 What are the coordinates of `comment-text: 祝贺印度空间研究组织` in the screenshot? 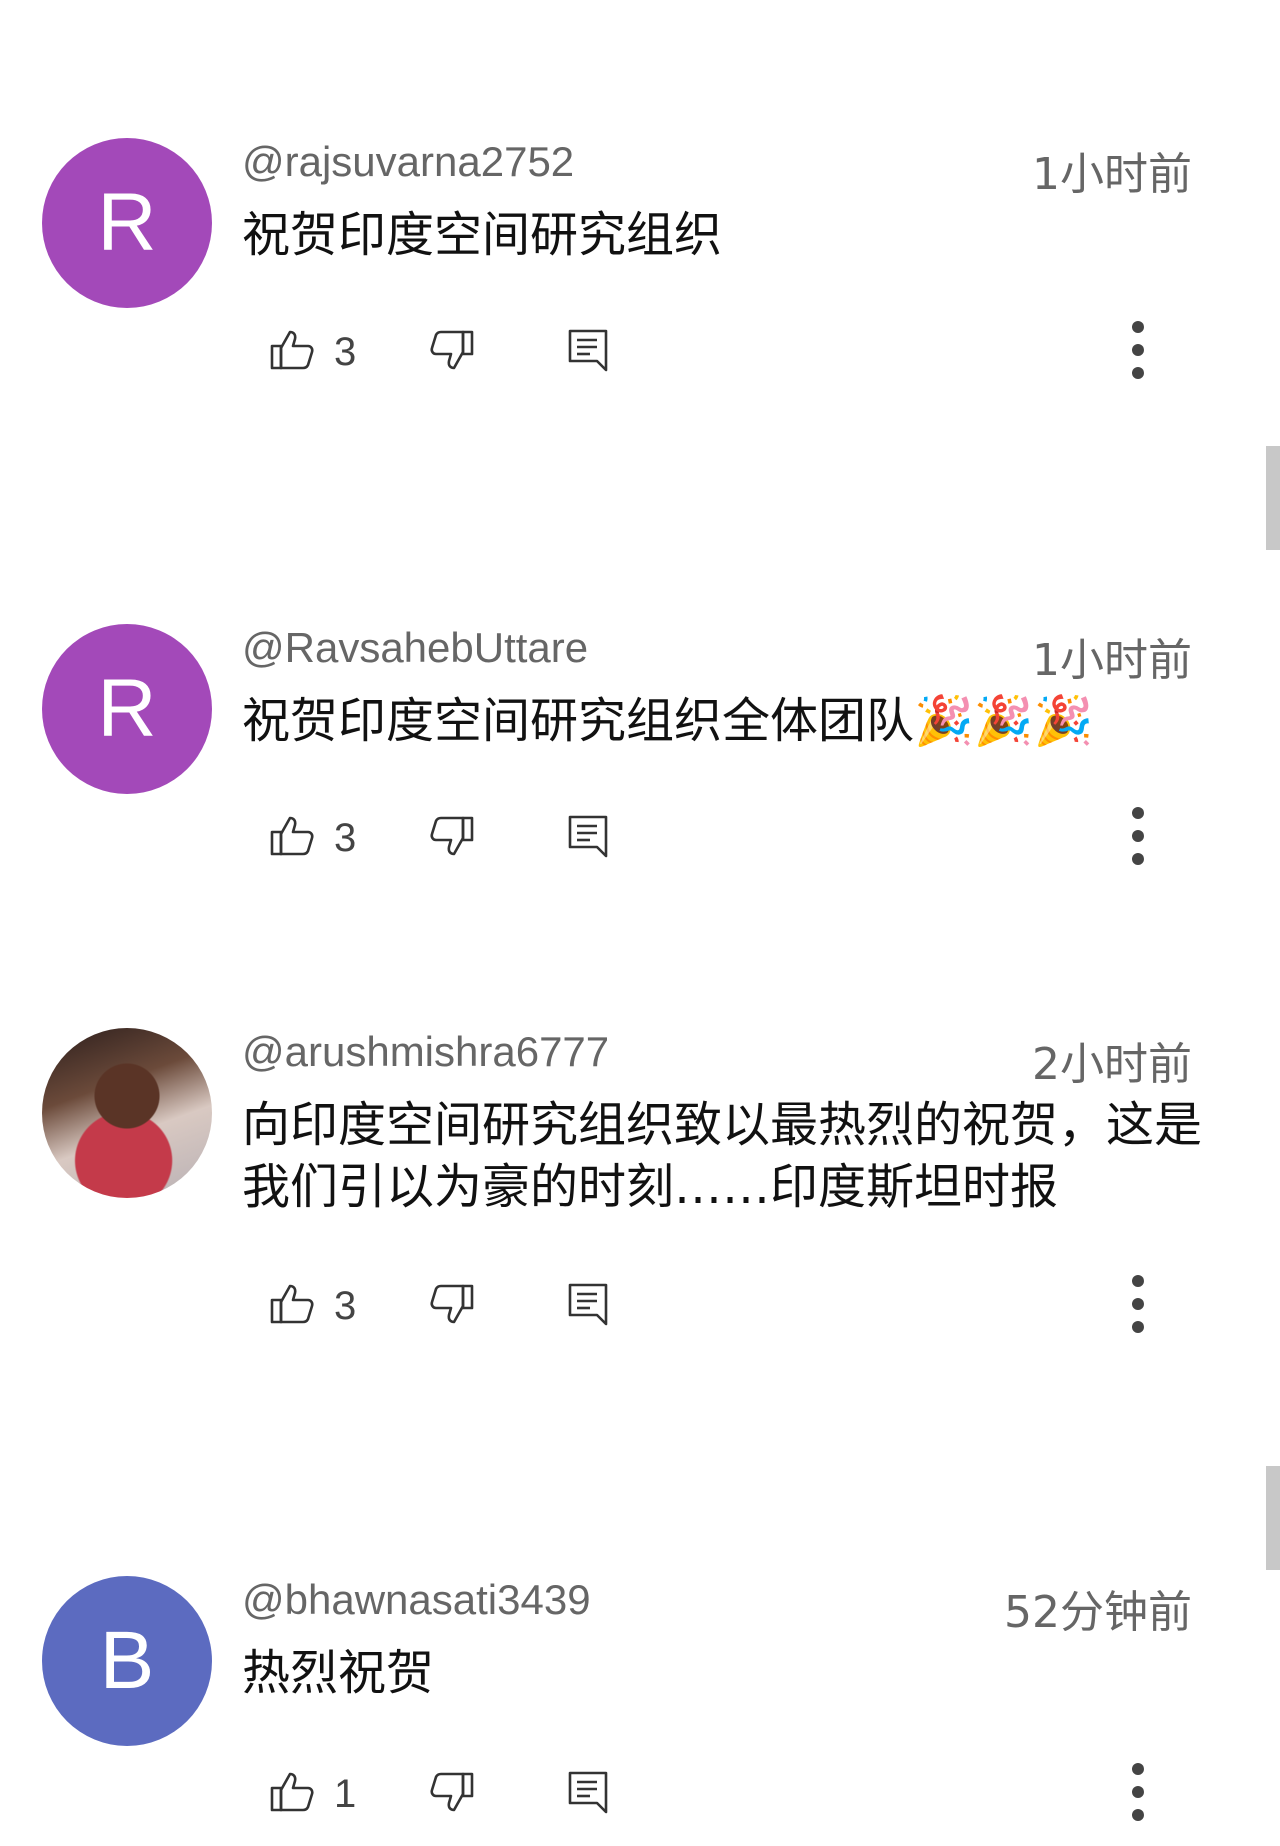 It's located at (482, 235).